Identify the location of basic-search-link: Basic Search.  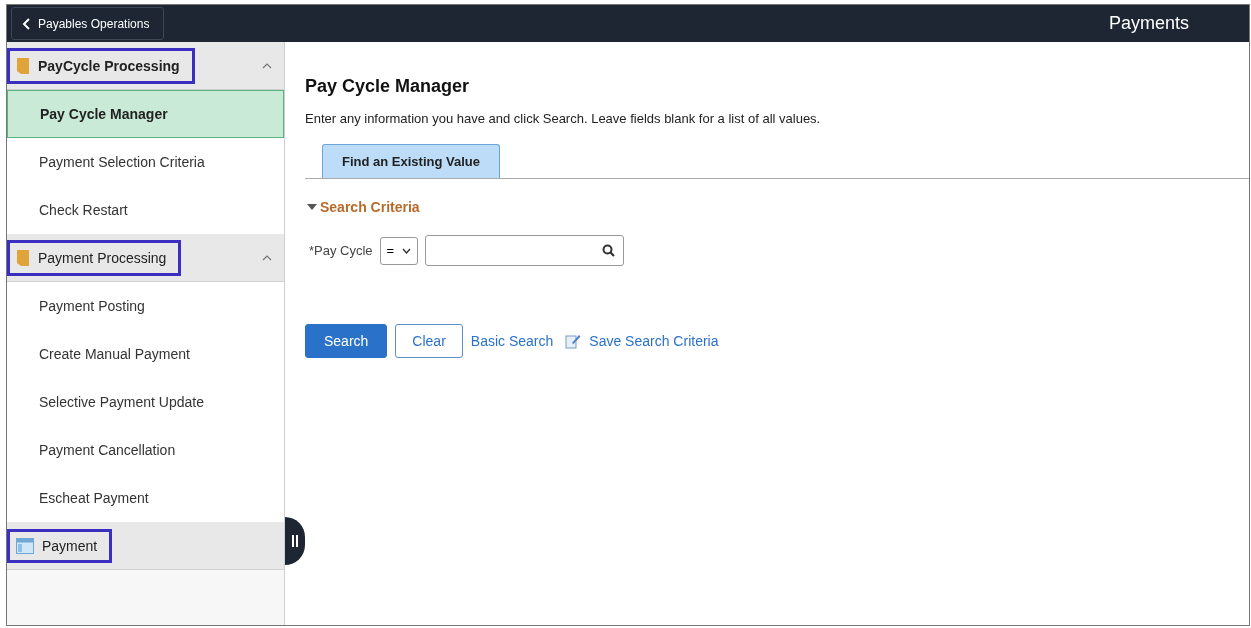
(512, 341).